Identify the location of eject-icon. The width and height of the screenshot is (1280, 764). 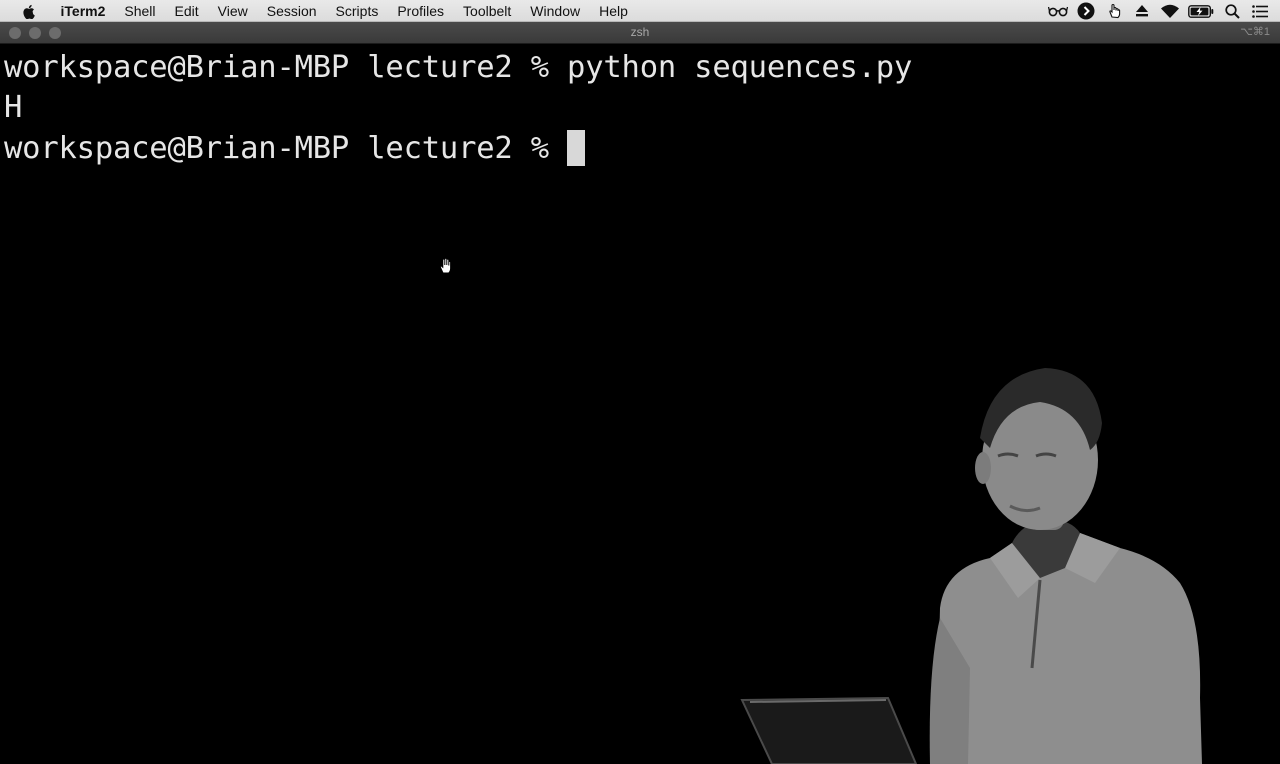
(1142, 11).